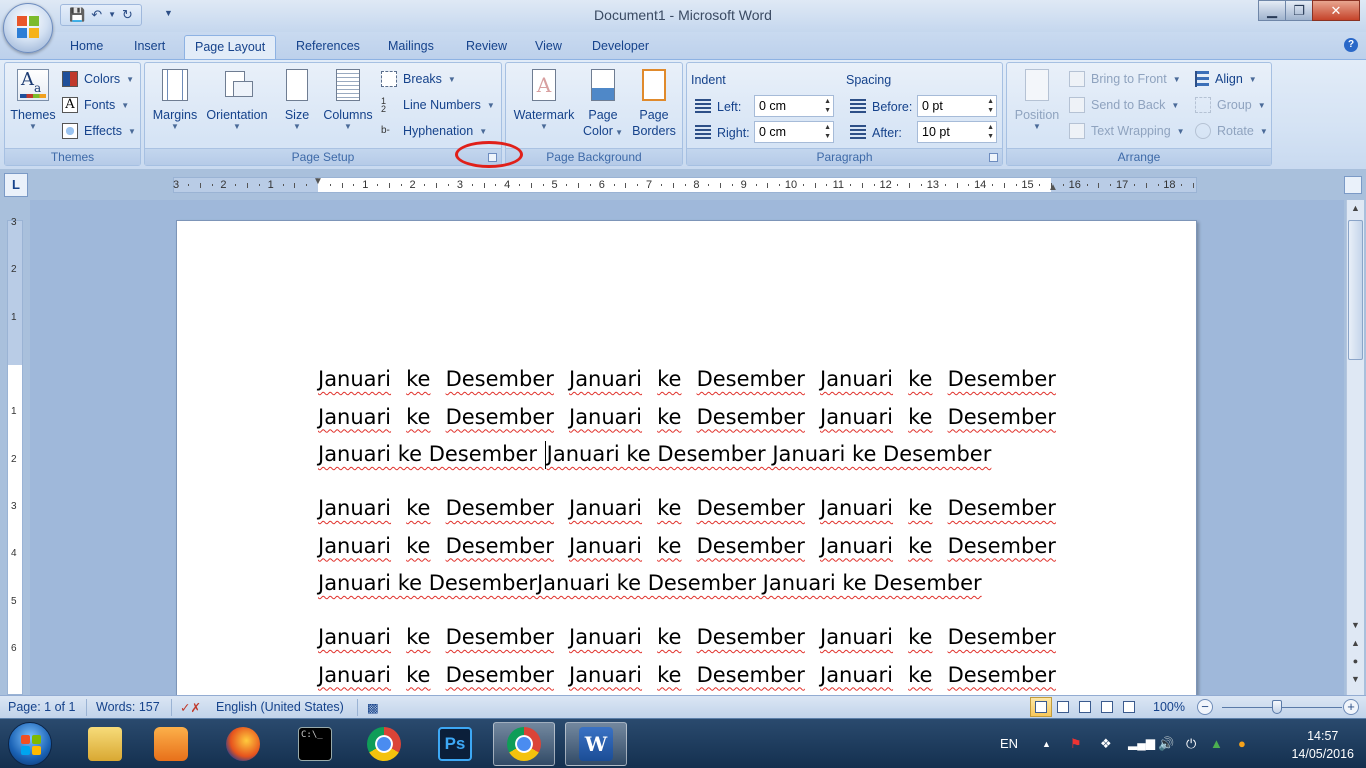 The width and height of the screenshot is (1366, 768). I want to click on next-page-icon: ▼, so click(1355, 679).